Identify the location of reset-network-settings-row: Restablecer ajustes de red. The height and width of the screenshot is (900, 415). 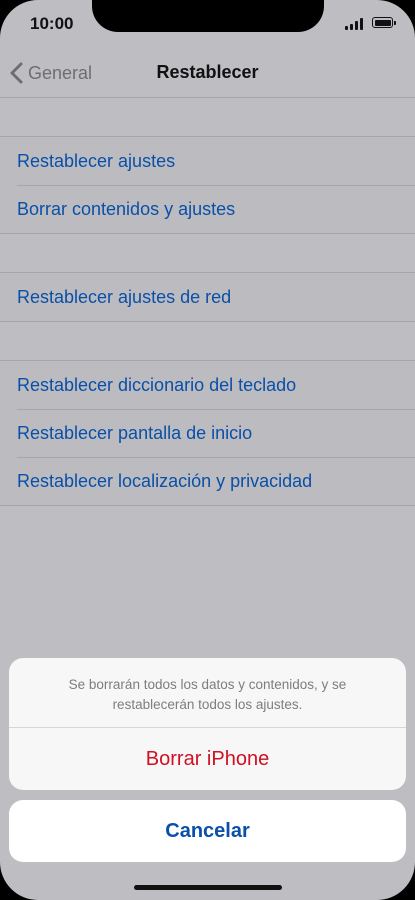
(207, 297).